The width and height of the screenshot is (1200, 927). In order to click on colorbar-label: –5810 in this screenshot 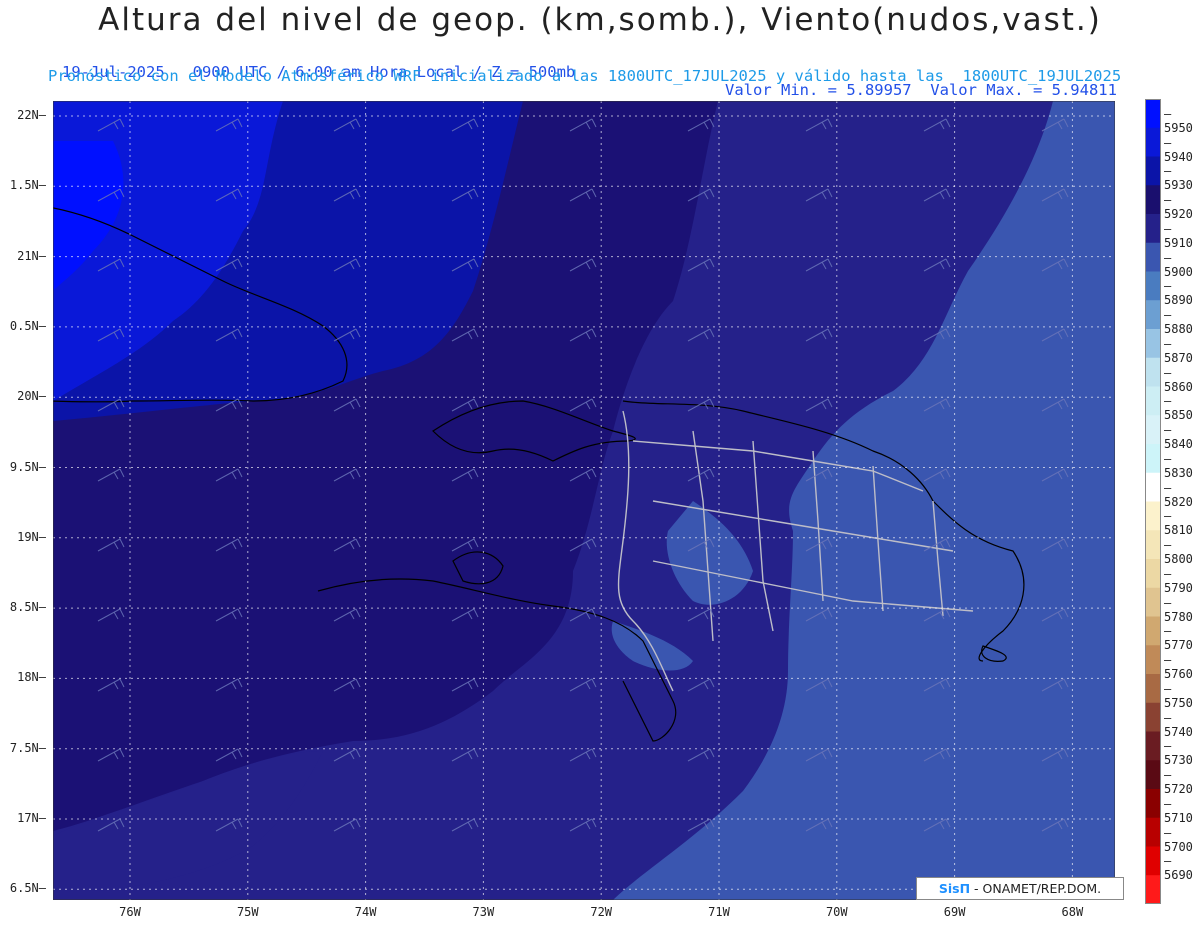, I will do `click(1178, 523)`.